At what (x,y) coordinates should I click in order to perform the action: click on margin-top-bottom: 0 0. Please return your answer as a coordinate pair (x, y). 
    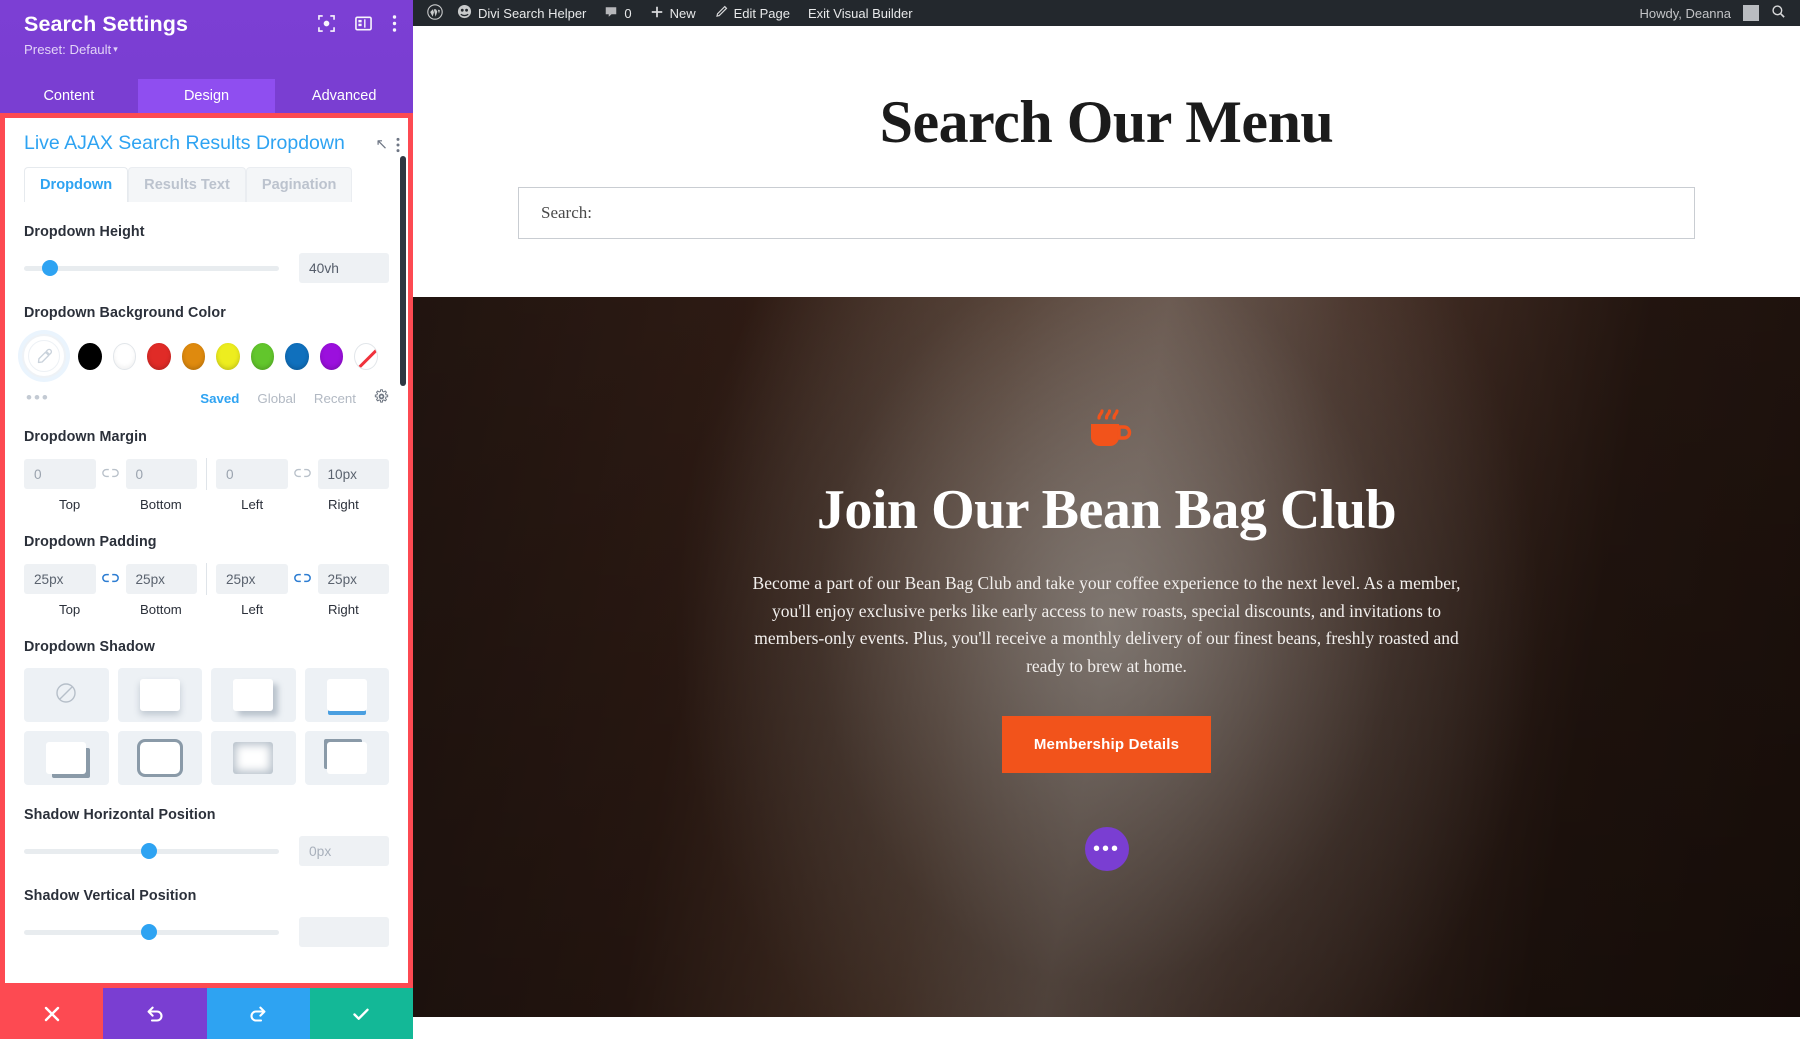
    Looking at the image, I should click on (110, 474).